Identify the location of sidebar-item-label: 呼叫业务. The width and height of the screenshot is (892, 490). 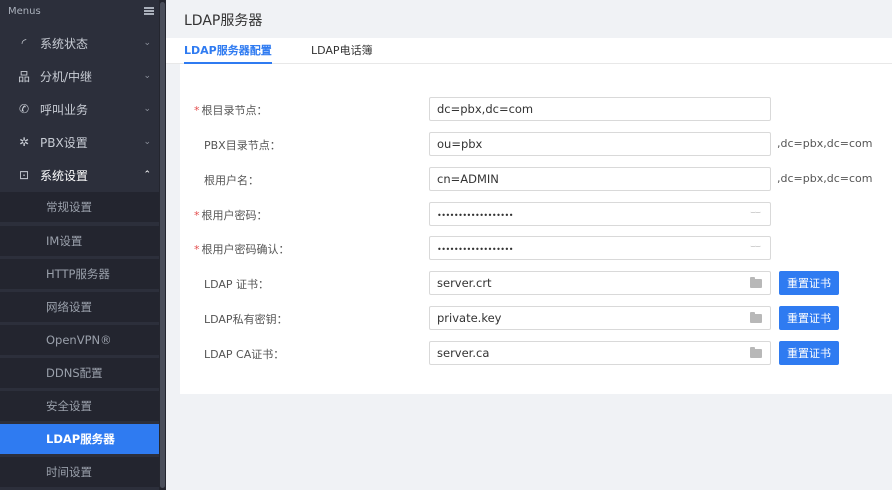
(64, 109).